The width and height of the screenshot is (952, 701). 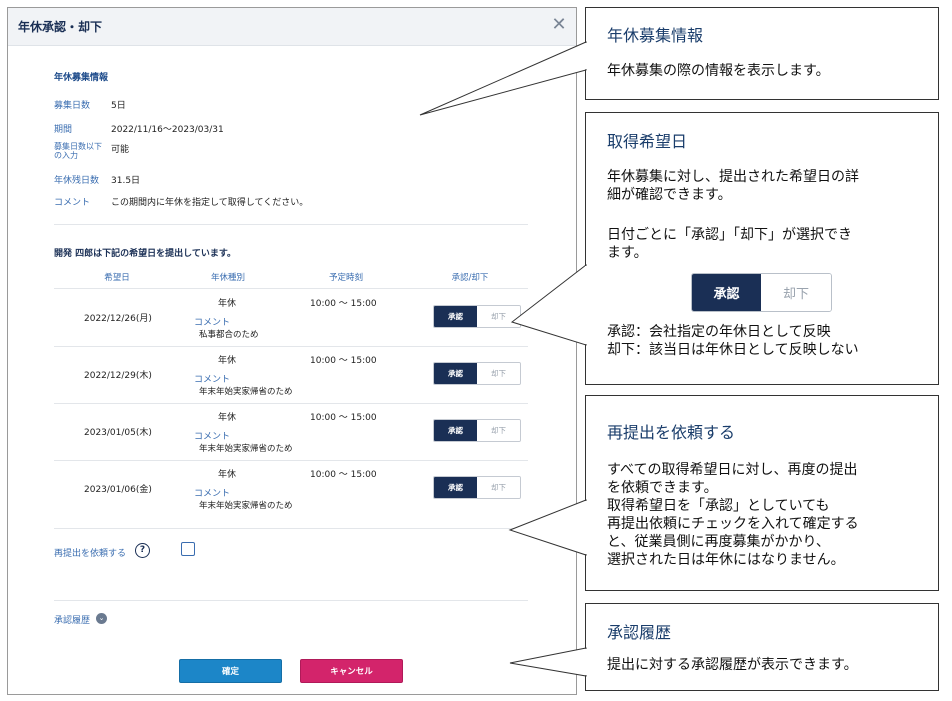 I want to click on pointer-recruit, so click(x=503, y=78).